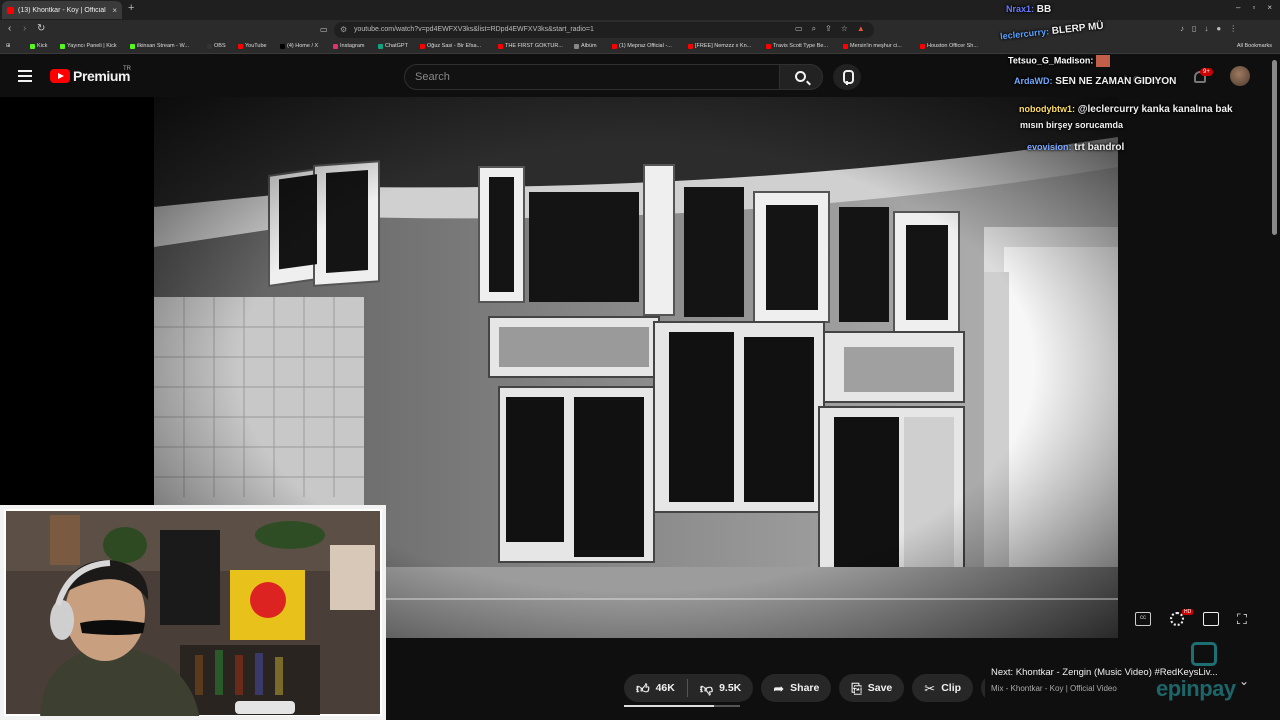 The image size is (1280, 720). Describe the element at coordinates (847, 77) in the screenshot. I see `voice-search-mic-icon` at that location.